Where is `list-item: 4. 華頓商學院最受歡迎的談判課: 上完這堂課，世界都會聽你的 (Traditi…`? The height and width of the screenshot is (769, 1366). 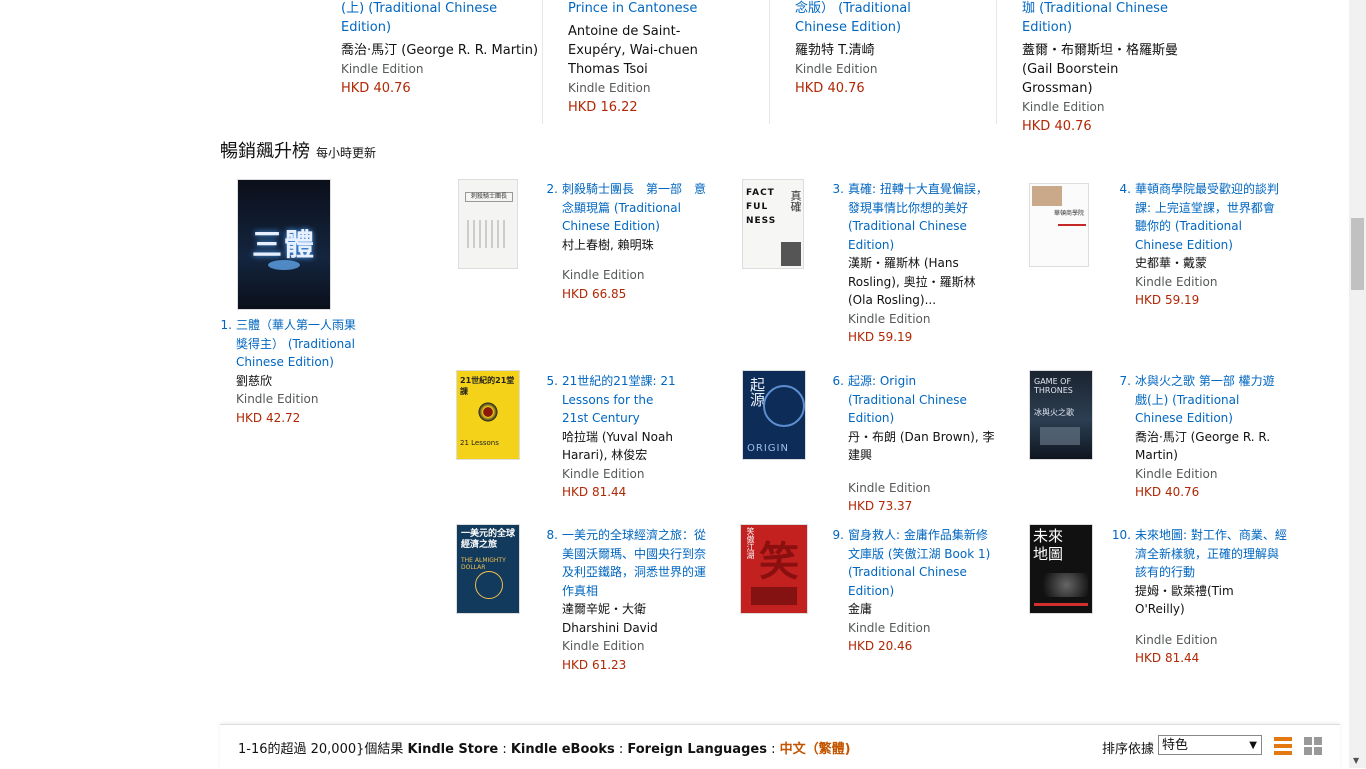
list-item: 4. 華頓商學院最受歡迎的談判課: 上完這堂課，世界都會聽你的 (Traditi… is located at coordinates (1202, 245).